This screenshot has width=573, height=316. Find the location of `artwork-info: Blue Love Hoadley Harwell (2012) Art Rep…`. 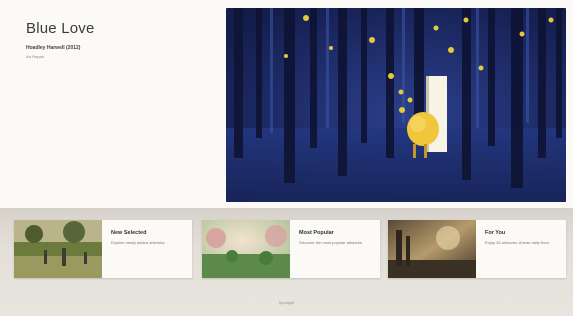

artwork-info: Blue Love Hoadley Harwell (2012) Art Rep… is located at coordinates (116, 39).